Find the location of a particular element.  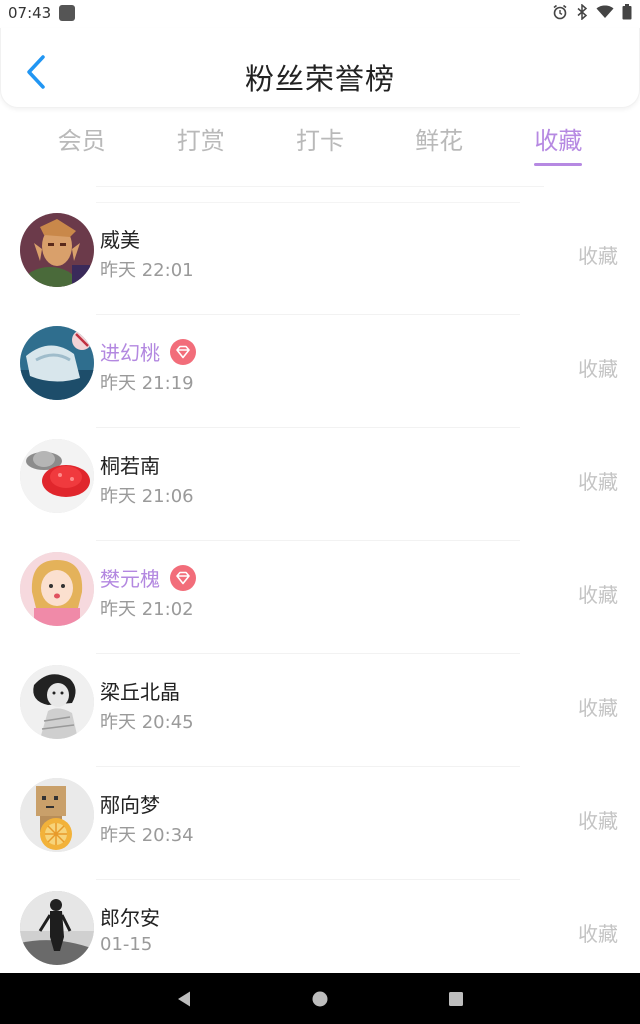

item-time: 昨天 21:02 is located at coordinates (147, 609).